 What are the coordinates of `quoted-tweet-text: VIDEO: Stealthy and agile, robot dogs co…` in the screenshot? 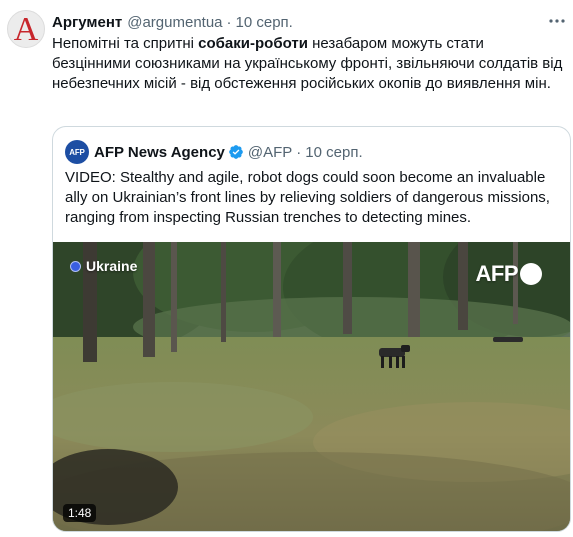 It's located at (307, 197).